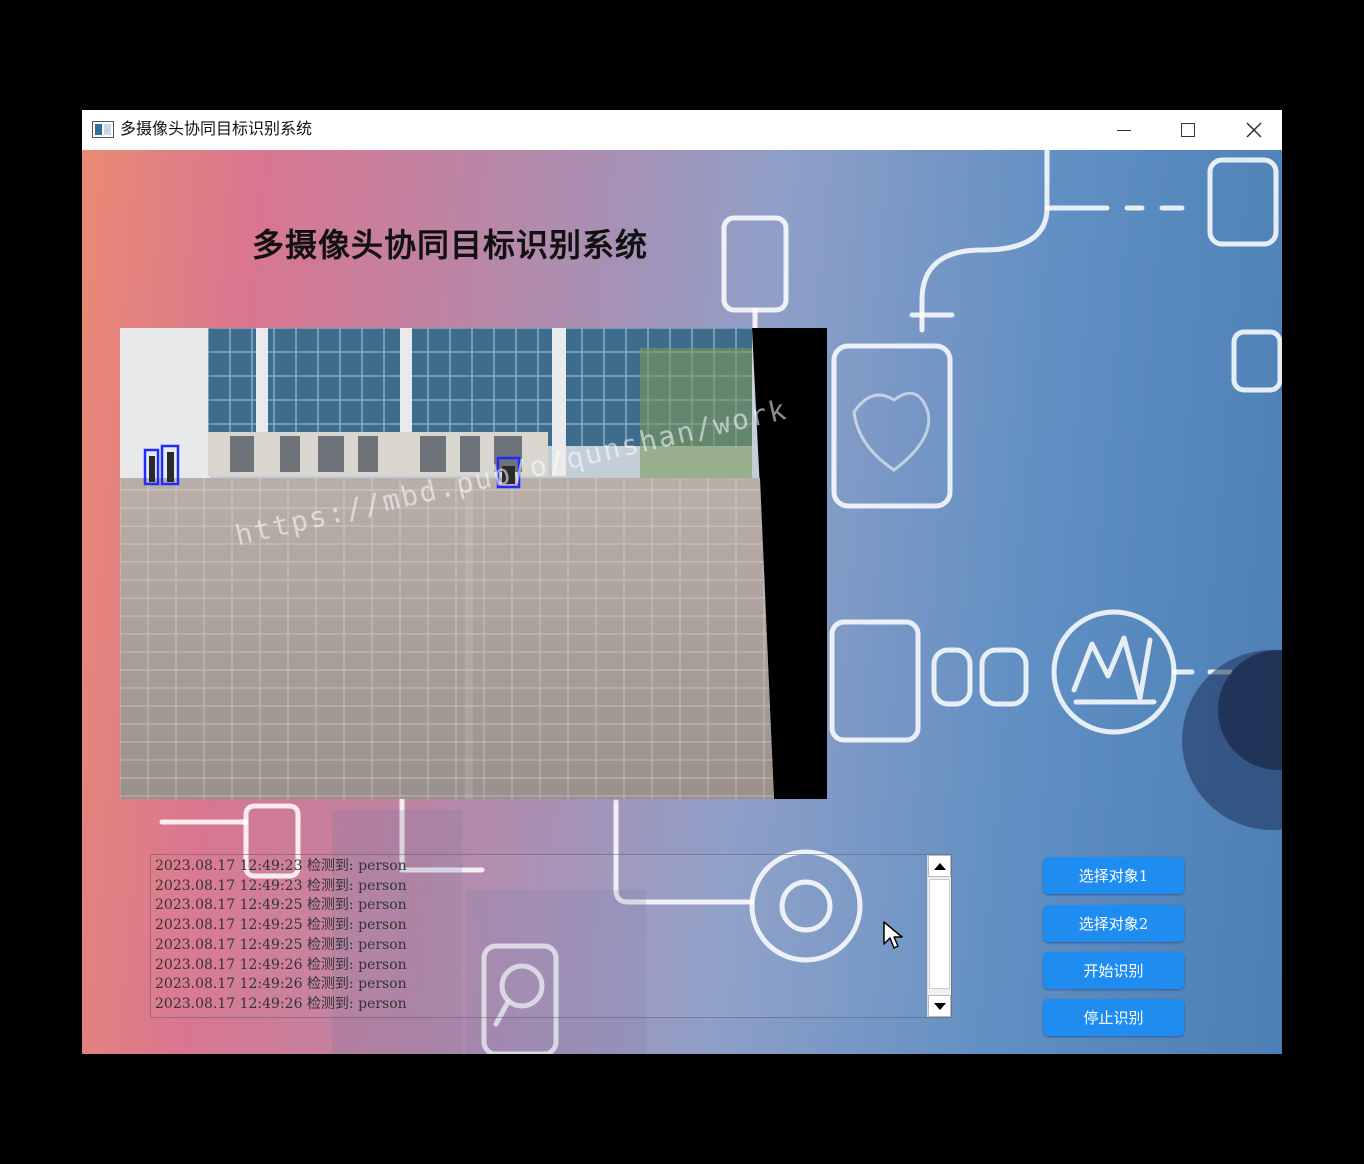 This screenshot has width=1364, height=1164. I want to click on start-recognition-button: 开始识别, so click(1113, 970).